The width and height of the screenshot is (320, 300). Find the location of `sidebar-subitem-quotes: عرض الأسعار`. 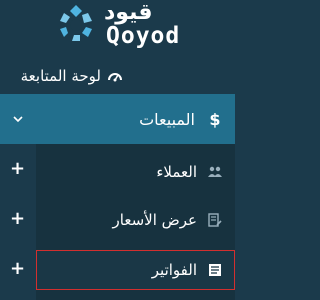

sidebar-subitem-quotes: عرض الأسعار is located at coordinates (135, 220).